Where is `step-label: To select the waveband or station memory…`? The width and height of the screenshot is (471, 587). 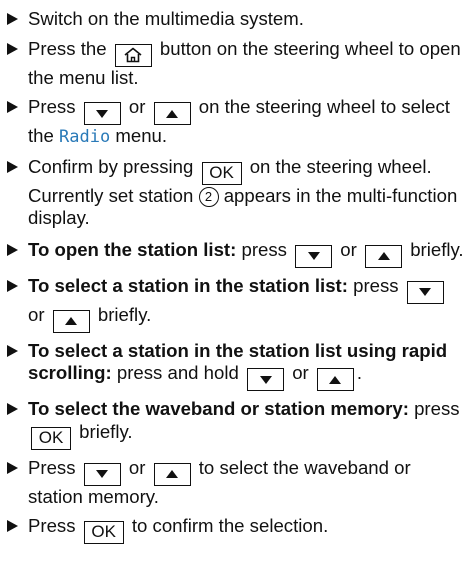
step-label: To select the waveband or station memory… is located at coordinates (218, 408).